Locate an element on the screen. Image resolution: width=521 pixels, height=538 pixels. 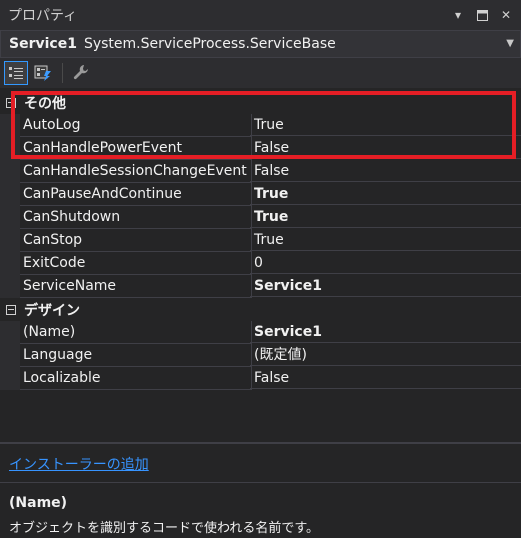
property-row-canshutdown: CanShutdown True is located at coordinates (260, 217).